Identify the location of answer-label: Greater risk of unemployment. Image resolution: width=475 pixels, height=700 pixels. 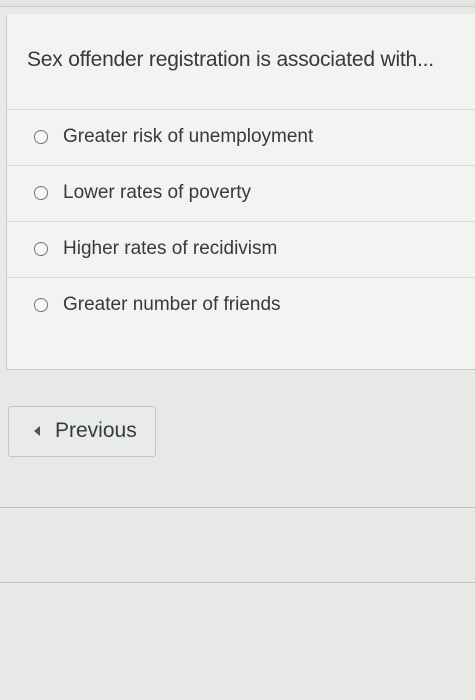
(188, 137).